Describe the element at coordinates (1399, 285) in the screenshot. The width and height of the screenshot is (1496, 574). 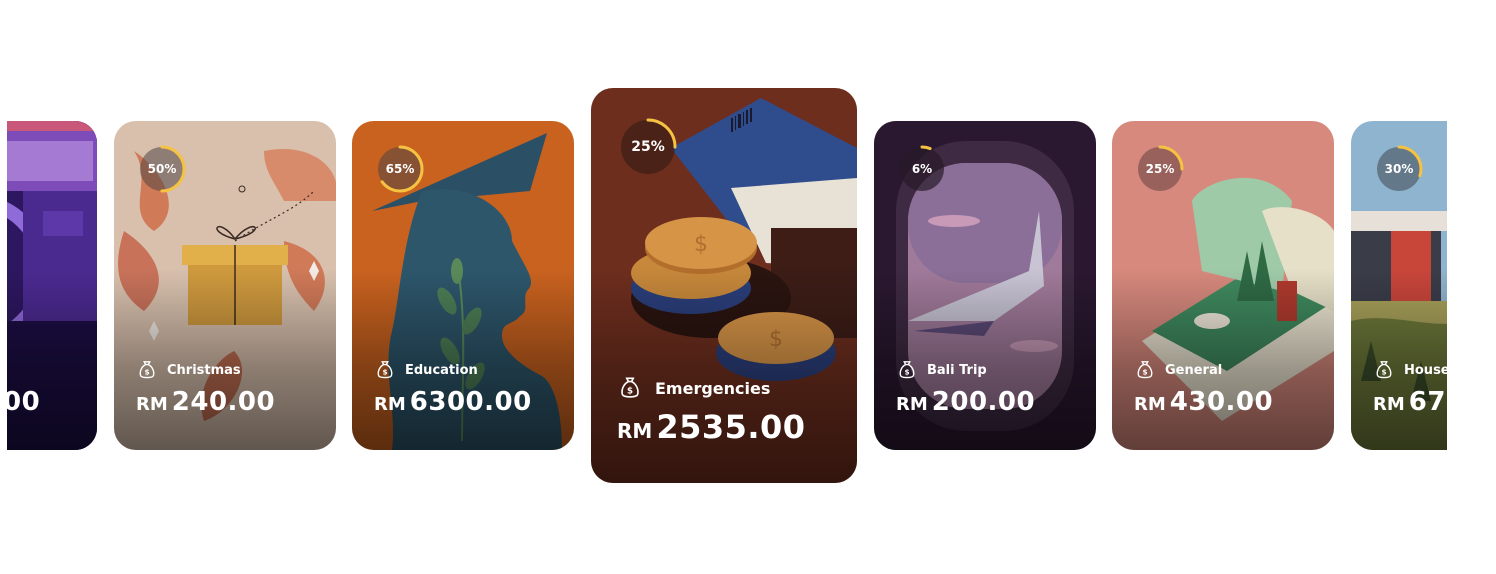
I see `goal-card-house: 30% $ House RM673` at that location.